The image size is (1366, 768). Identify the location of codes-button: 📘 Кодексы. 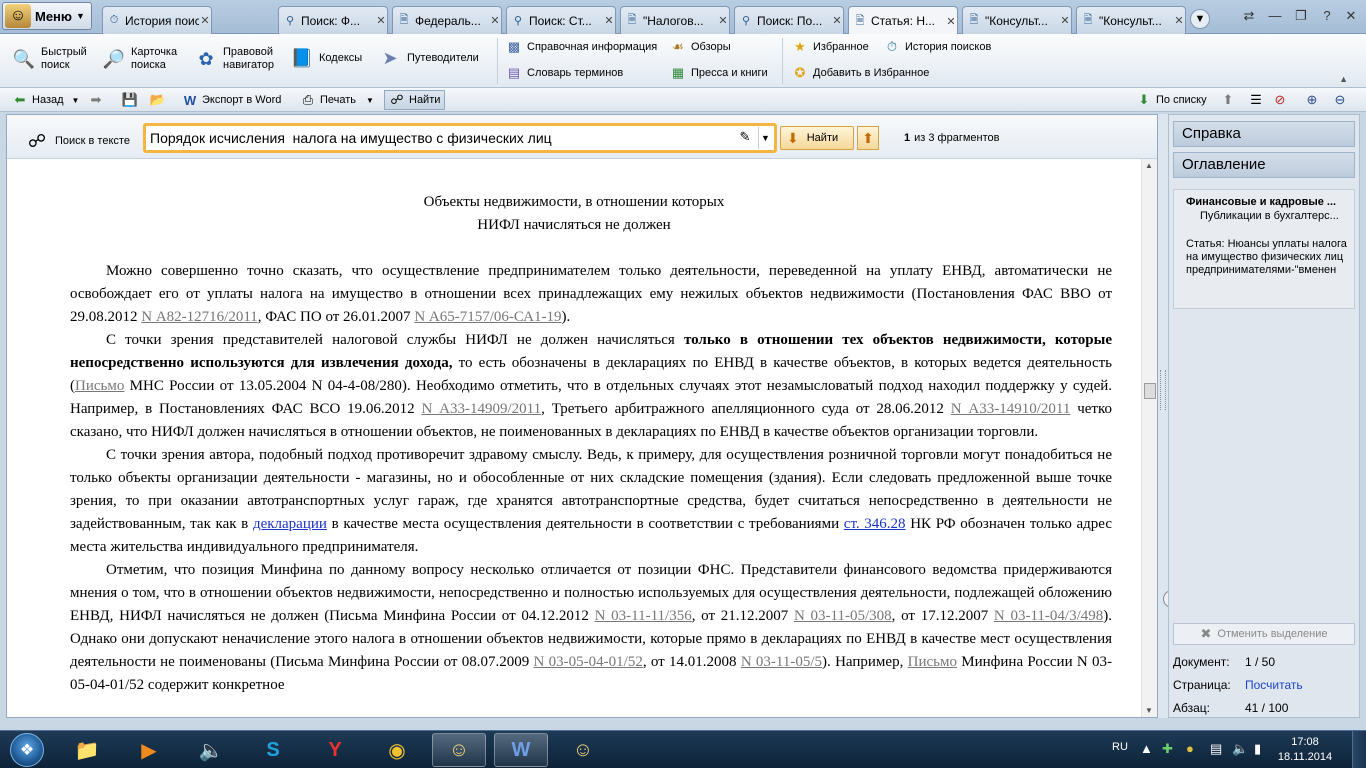
(326, 58).